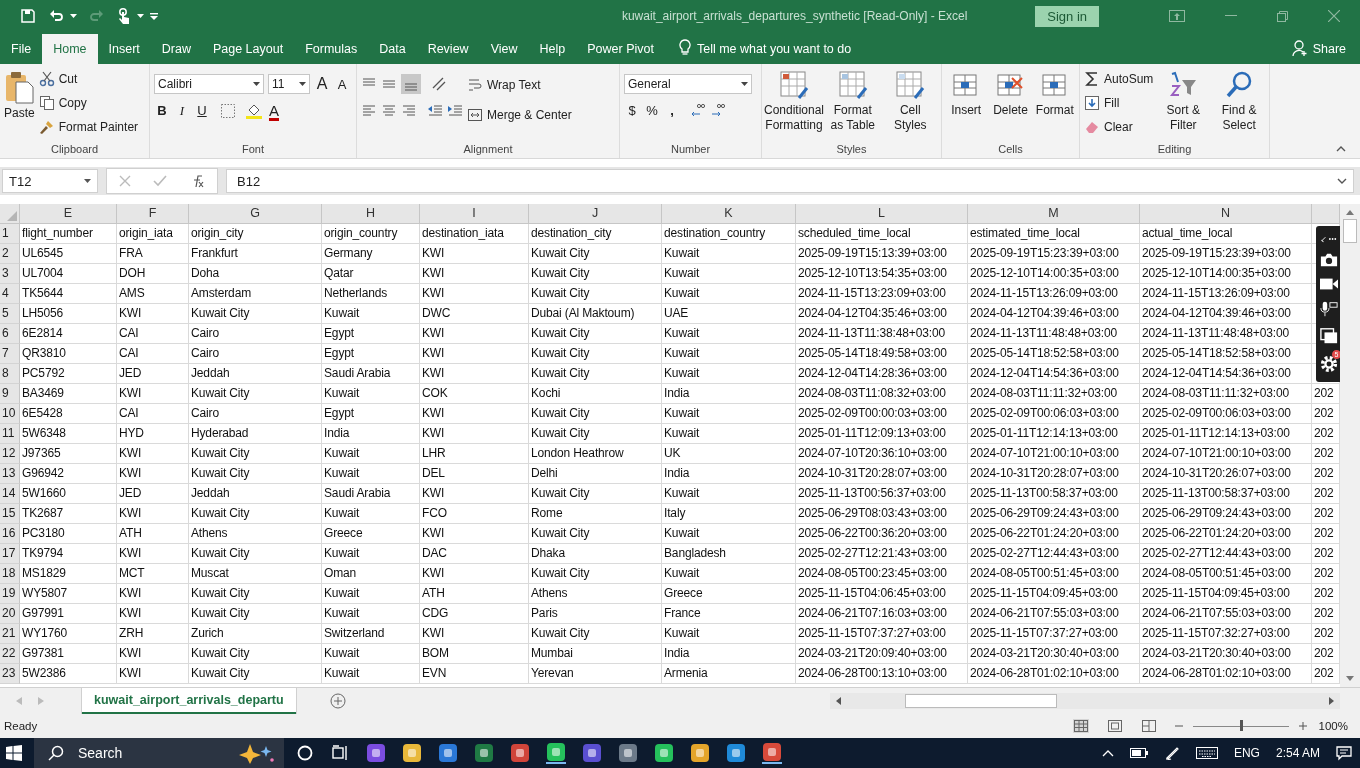 Image resolution: width=1360 pixels, height=768 pixels. Describe the element at coordinates (1010, 93) in the screenshot. I see `cells-button: Delete` at that location.